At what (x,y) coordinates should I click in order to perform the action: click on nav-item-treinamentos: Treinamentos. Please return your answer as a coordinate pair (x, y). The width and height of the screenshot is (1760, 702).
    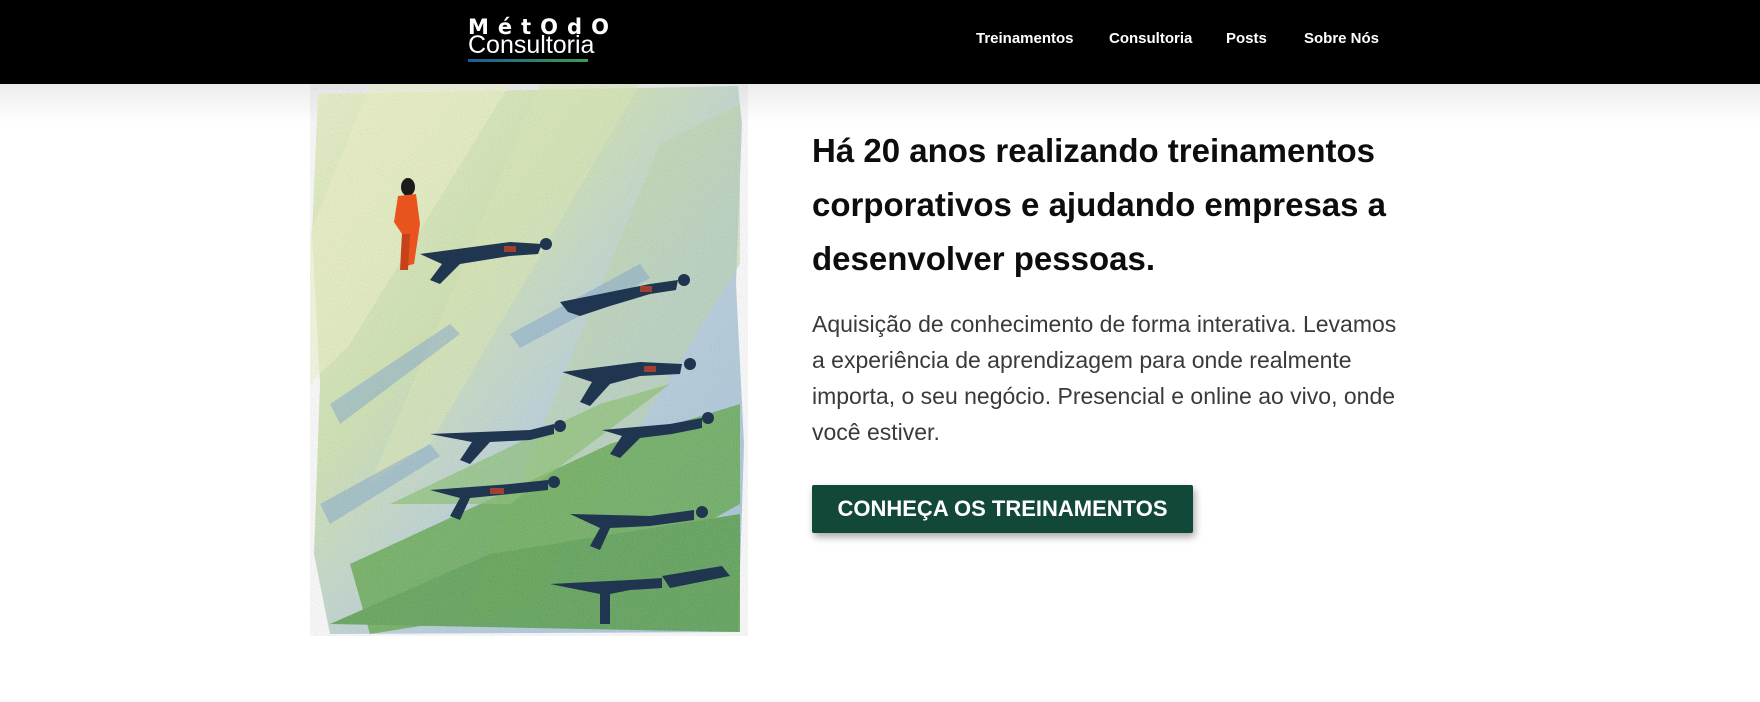
    Looking at the image, I should click on (1025, 39).